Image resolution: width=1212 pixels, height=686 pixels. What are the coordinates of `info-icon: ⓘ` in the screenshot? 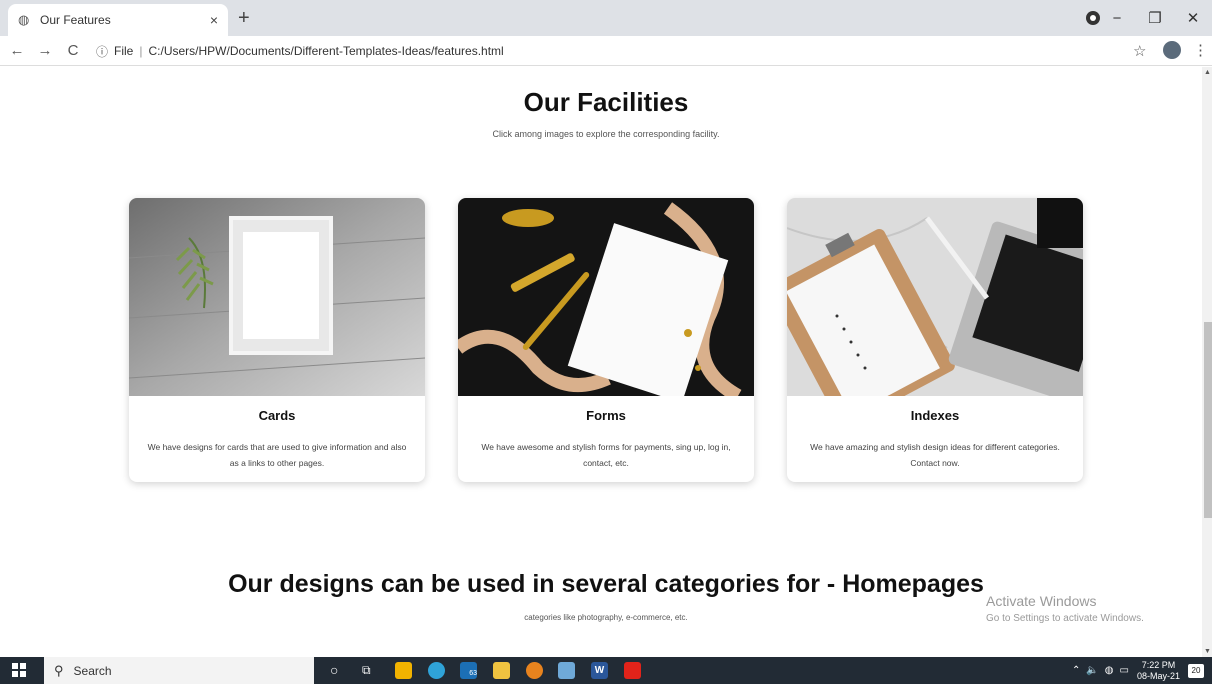 It's located at (102, 51).